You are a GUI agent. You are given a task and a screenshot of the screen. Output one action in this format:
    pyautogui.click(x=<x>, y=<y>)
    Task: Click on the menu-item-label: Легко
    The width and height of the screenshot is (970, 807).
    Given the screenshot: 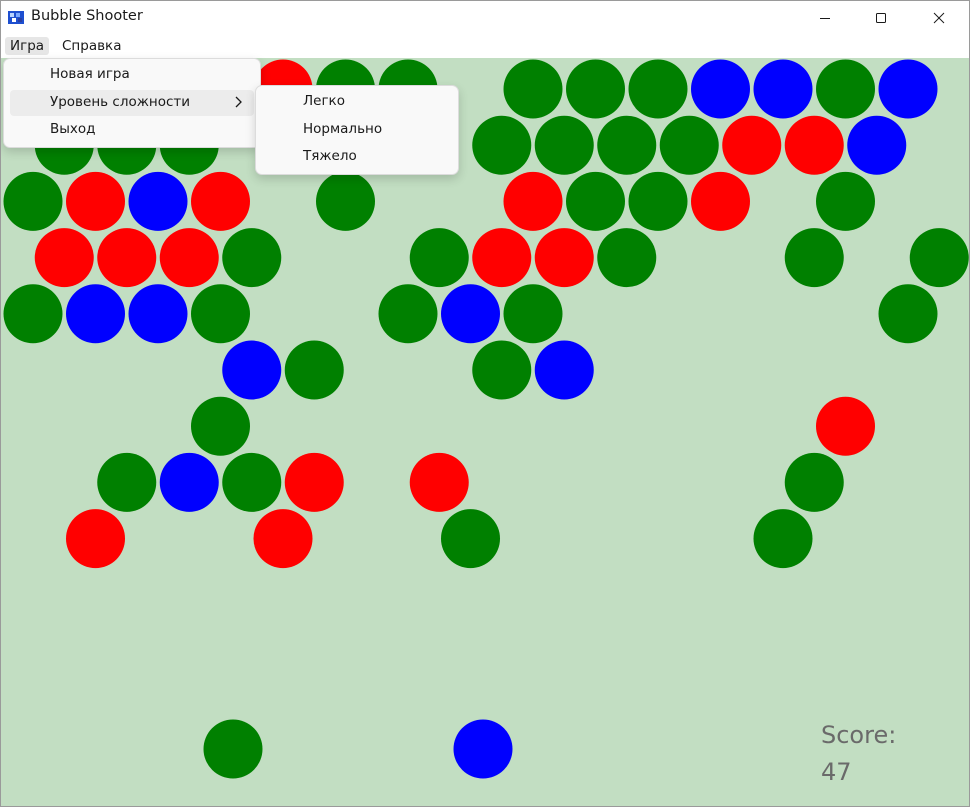 What is the action you would take?
    pyautogui.click(x=324, y=101)
    